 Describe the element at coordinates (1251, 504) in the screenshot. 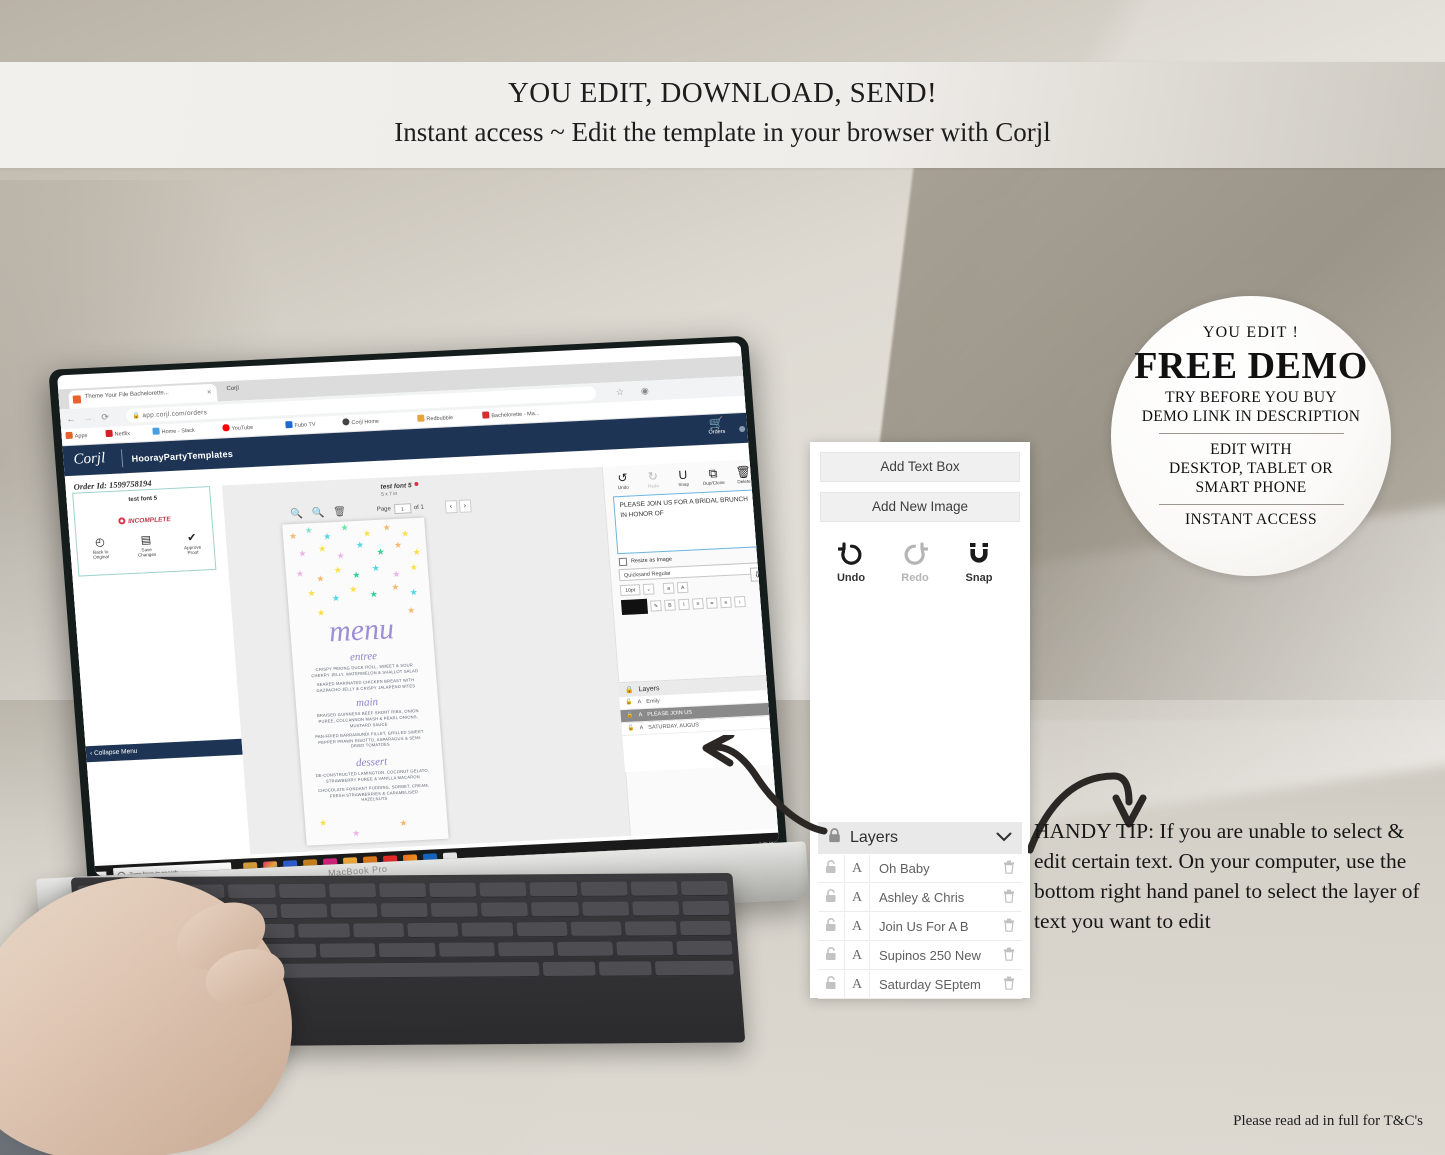

I see `badge-divider` at that location.